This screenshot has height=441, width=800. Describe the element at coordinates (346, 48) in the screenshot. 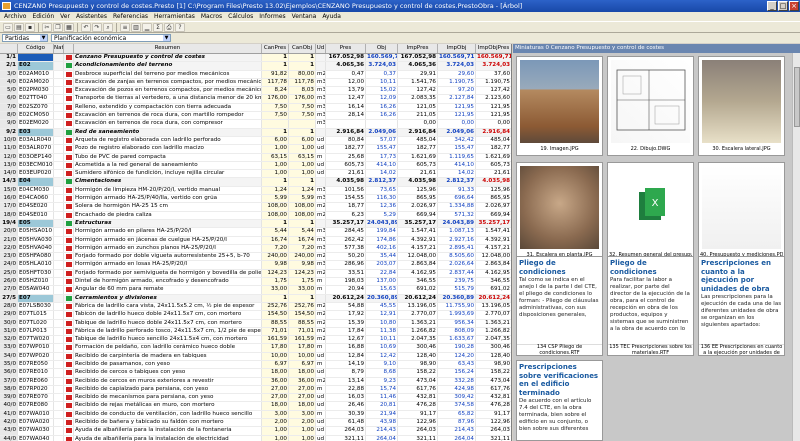

I see `column-header-8: Pres` at that location.